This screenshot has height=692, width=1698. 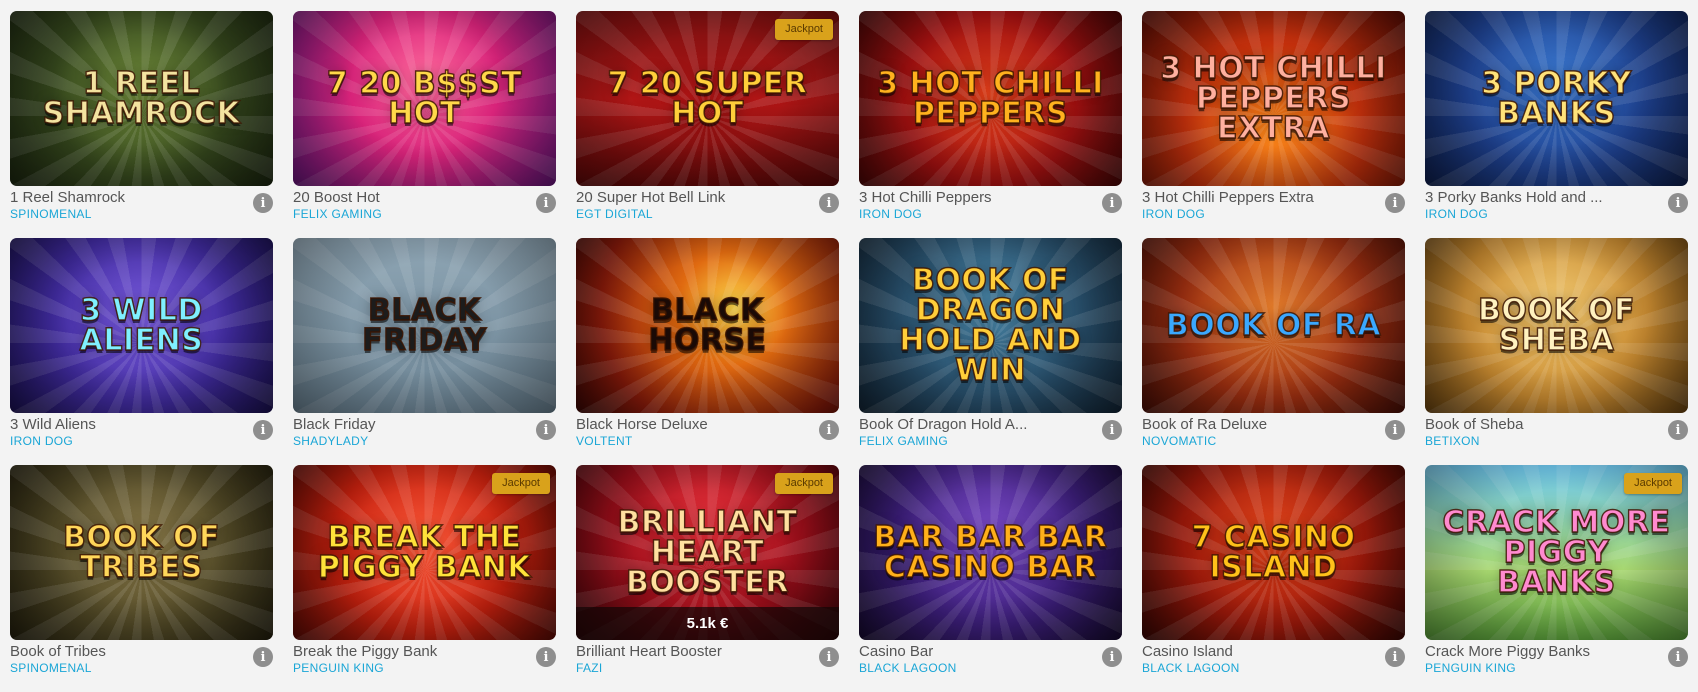 What do you see at coordinates (1537, 424) in the screenshot?
I see `game-name: Book of Sheba` at bounding box center [1537, 424].